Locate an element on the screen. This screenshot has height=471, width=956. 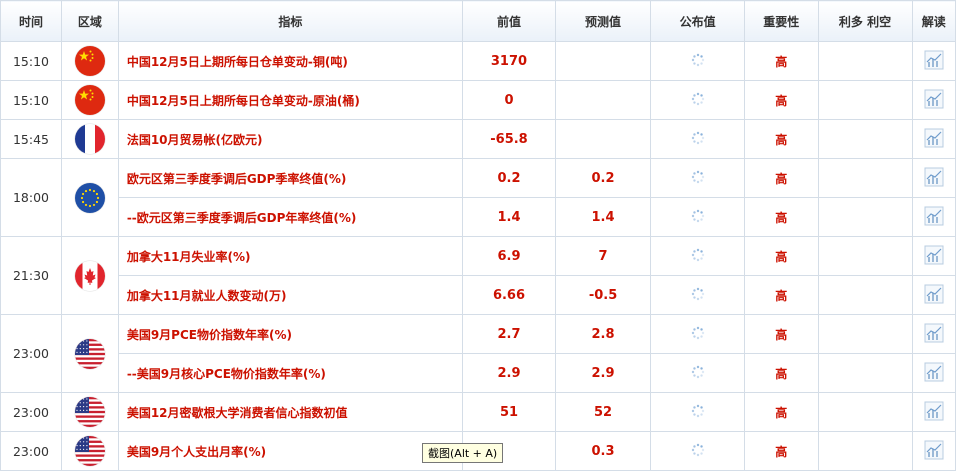
indicator-link: 美国9月个人支出月率(%) is located at coordinates (290, 451).